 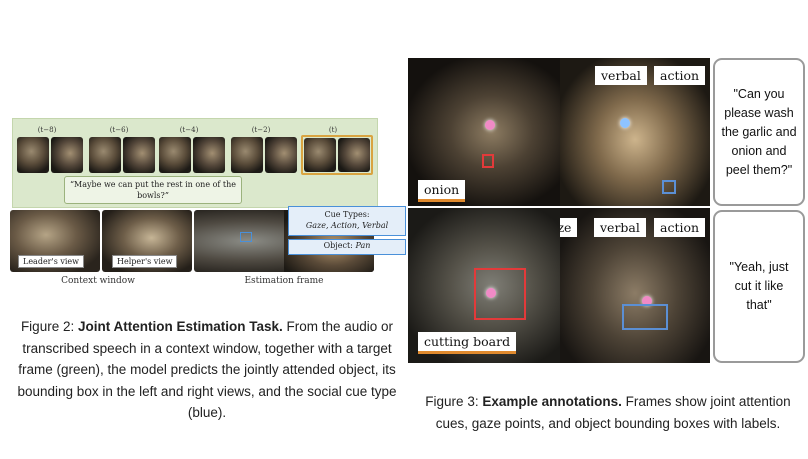 What do you see at coordinates (467, 343) in the screenshot?
I see `object-tag-cutting-board: cutting board` at bounding box center [467, 343].